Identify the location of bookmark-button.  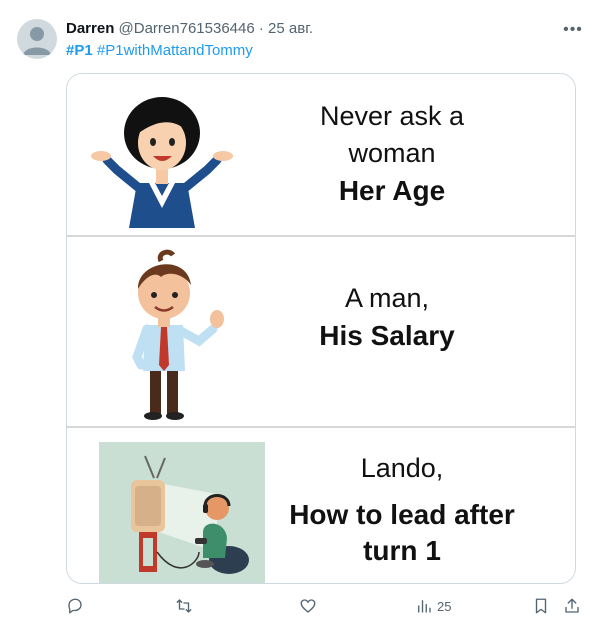
(541, 606).